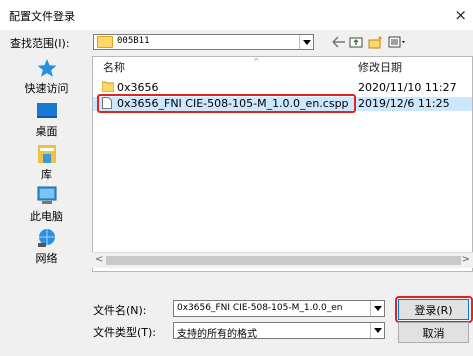 The height and width of the screenshot is (356, 473). What do you see at coordinates (138, 87) in the screenshot?
I see `file-name: 0x3656` at bounding box center [138, 87].